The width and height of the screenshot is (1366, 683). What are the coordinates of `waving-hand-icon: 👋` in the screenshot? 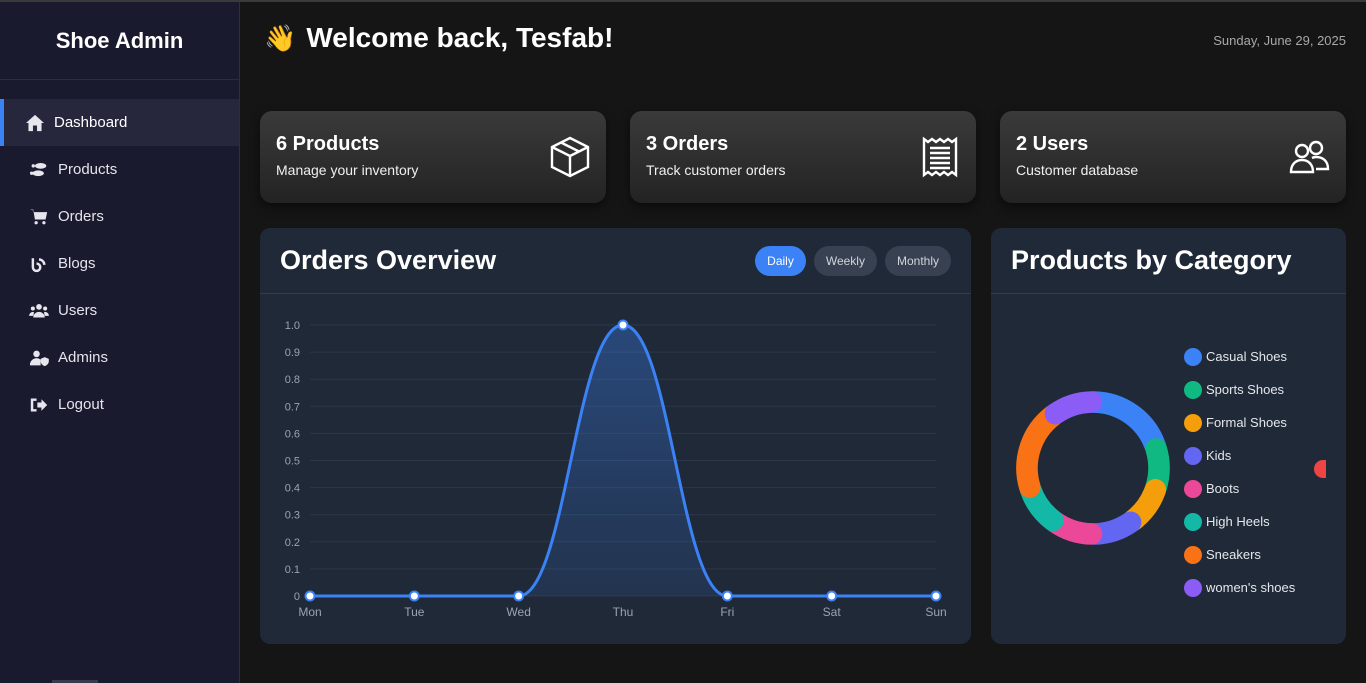 It's located at (280, 37).